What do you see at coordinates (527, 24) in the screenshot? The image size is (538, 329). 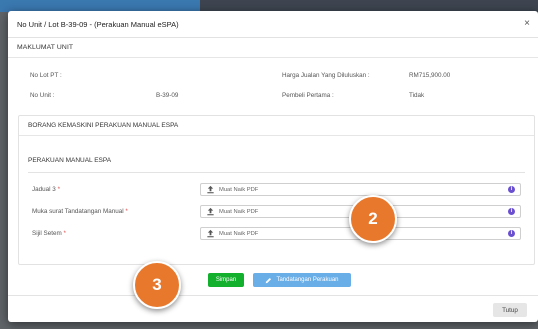 I see `close-icon: ×` at bounding box center [527, 24].